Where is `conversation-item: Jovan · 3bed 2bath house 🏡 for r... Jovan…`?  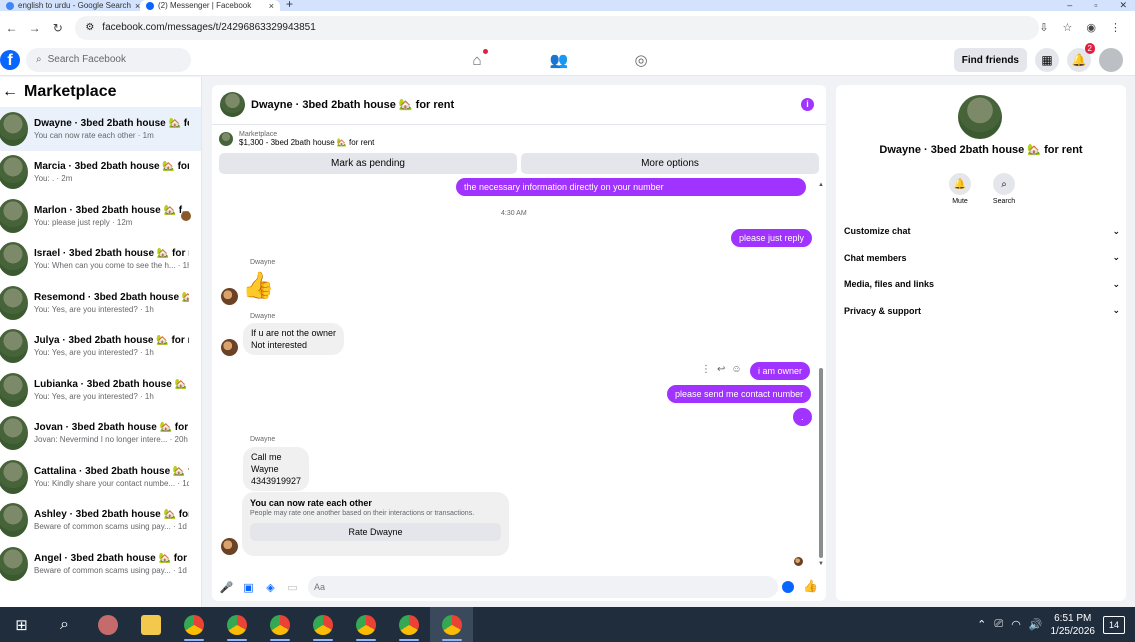
conversation-item: Jovan · 3bed 2bath house 🏡 for r... Jovan… is located at coordinates (100, 434).